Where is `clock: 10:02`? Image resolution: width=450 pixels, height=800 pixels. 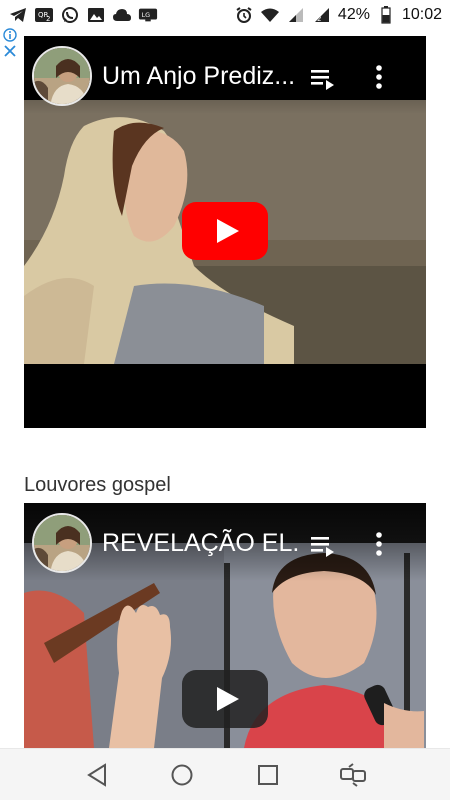
clock: 10:02 is located at coordinates (421, 14).